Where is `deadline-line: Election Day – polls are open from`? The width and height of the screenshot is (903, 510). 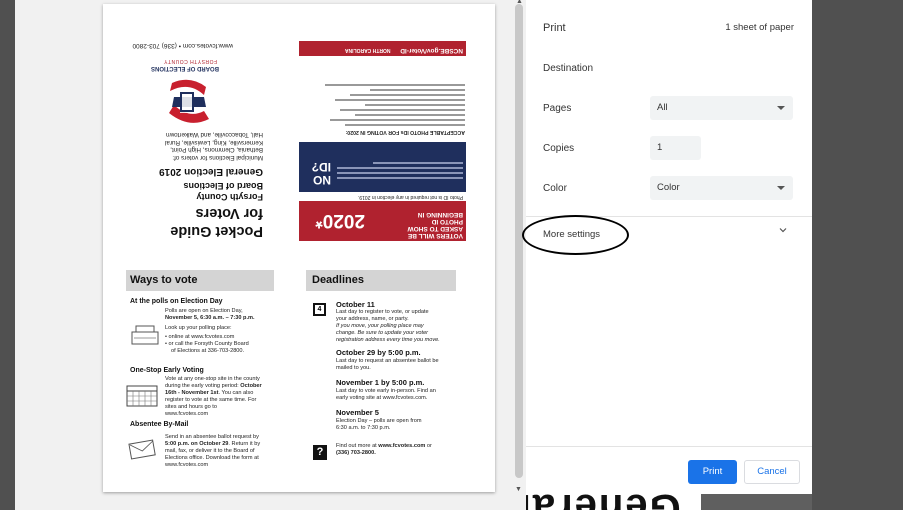
deadline-line: Election Day – polls are open from is located at coordinates (379, 421).